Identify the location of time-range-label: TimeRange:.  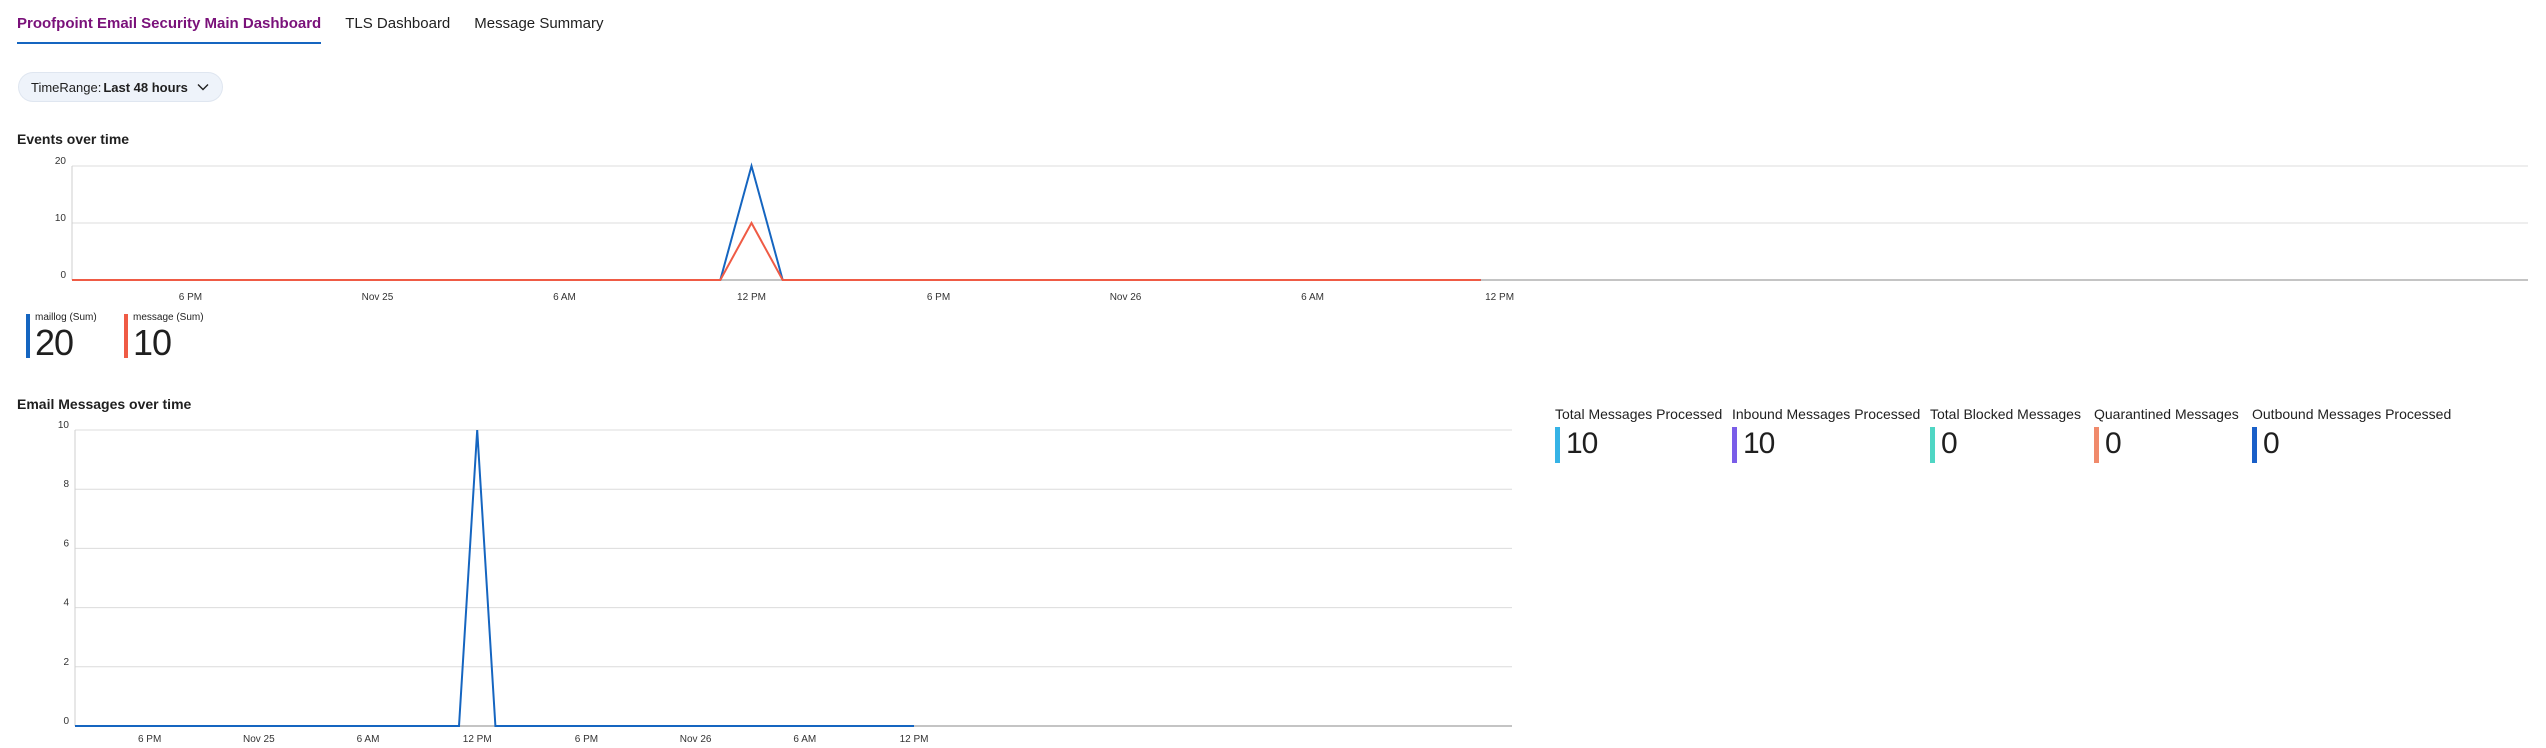
(66, 87).